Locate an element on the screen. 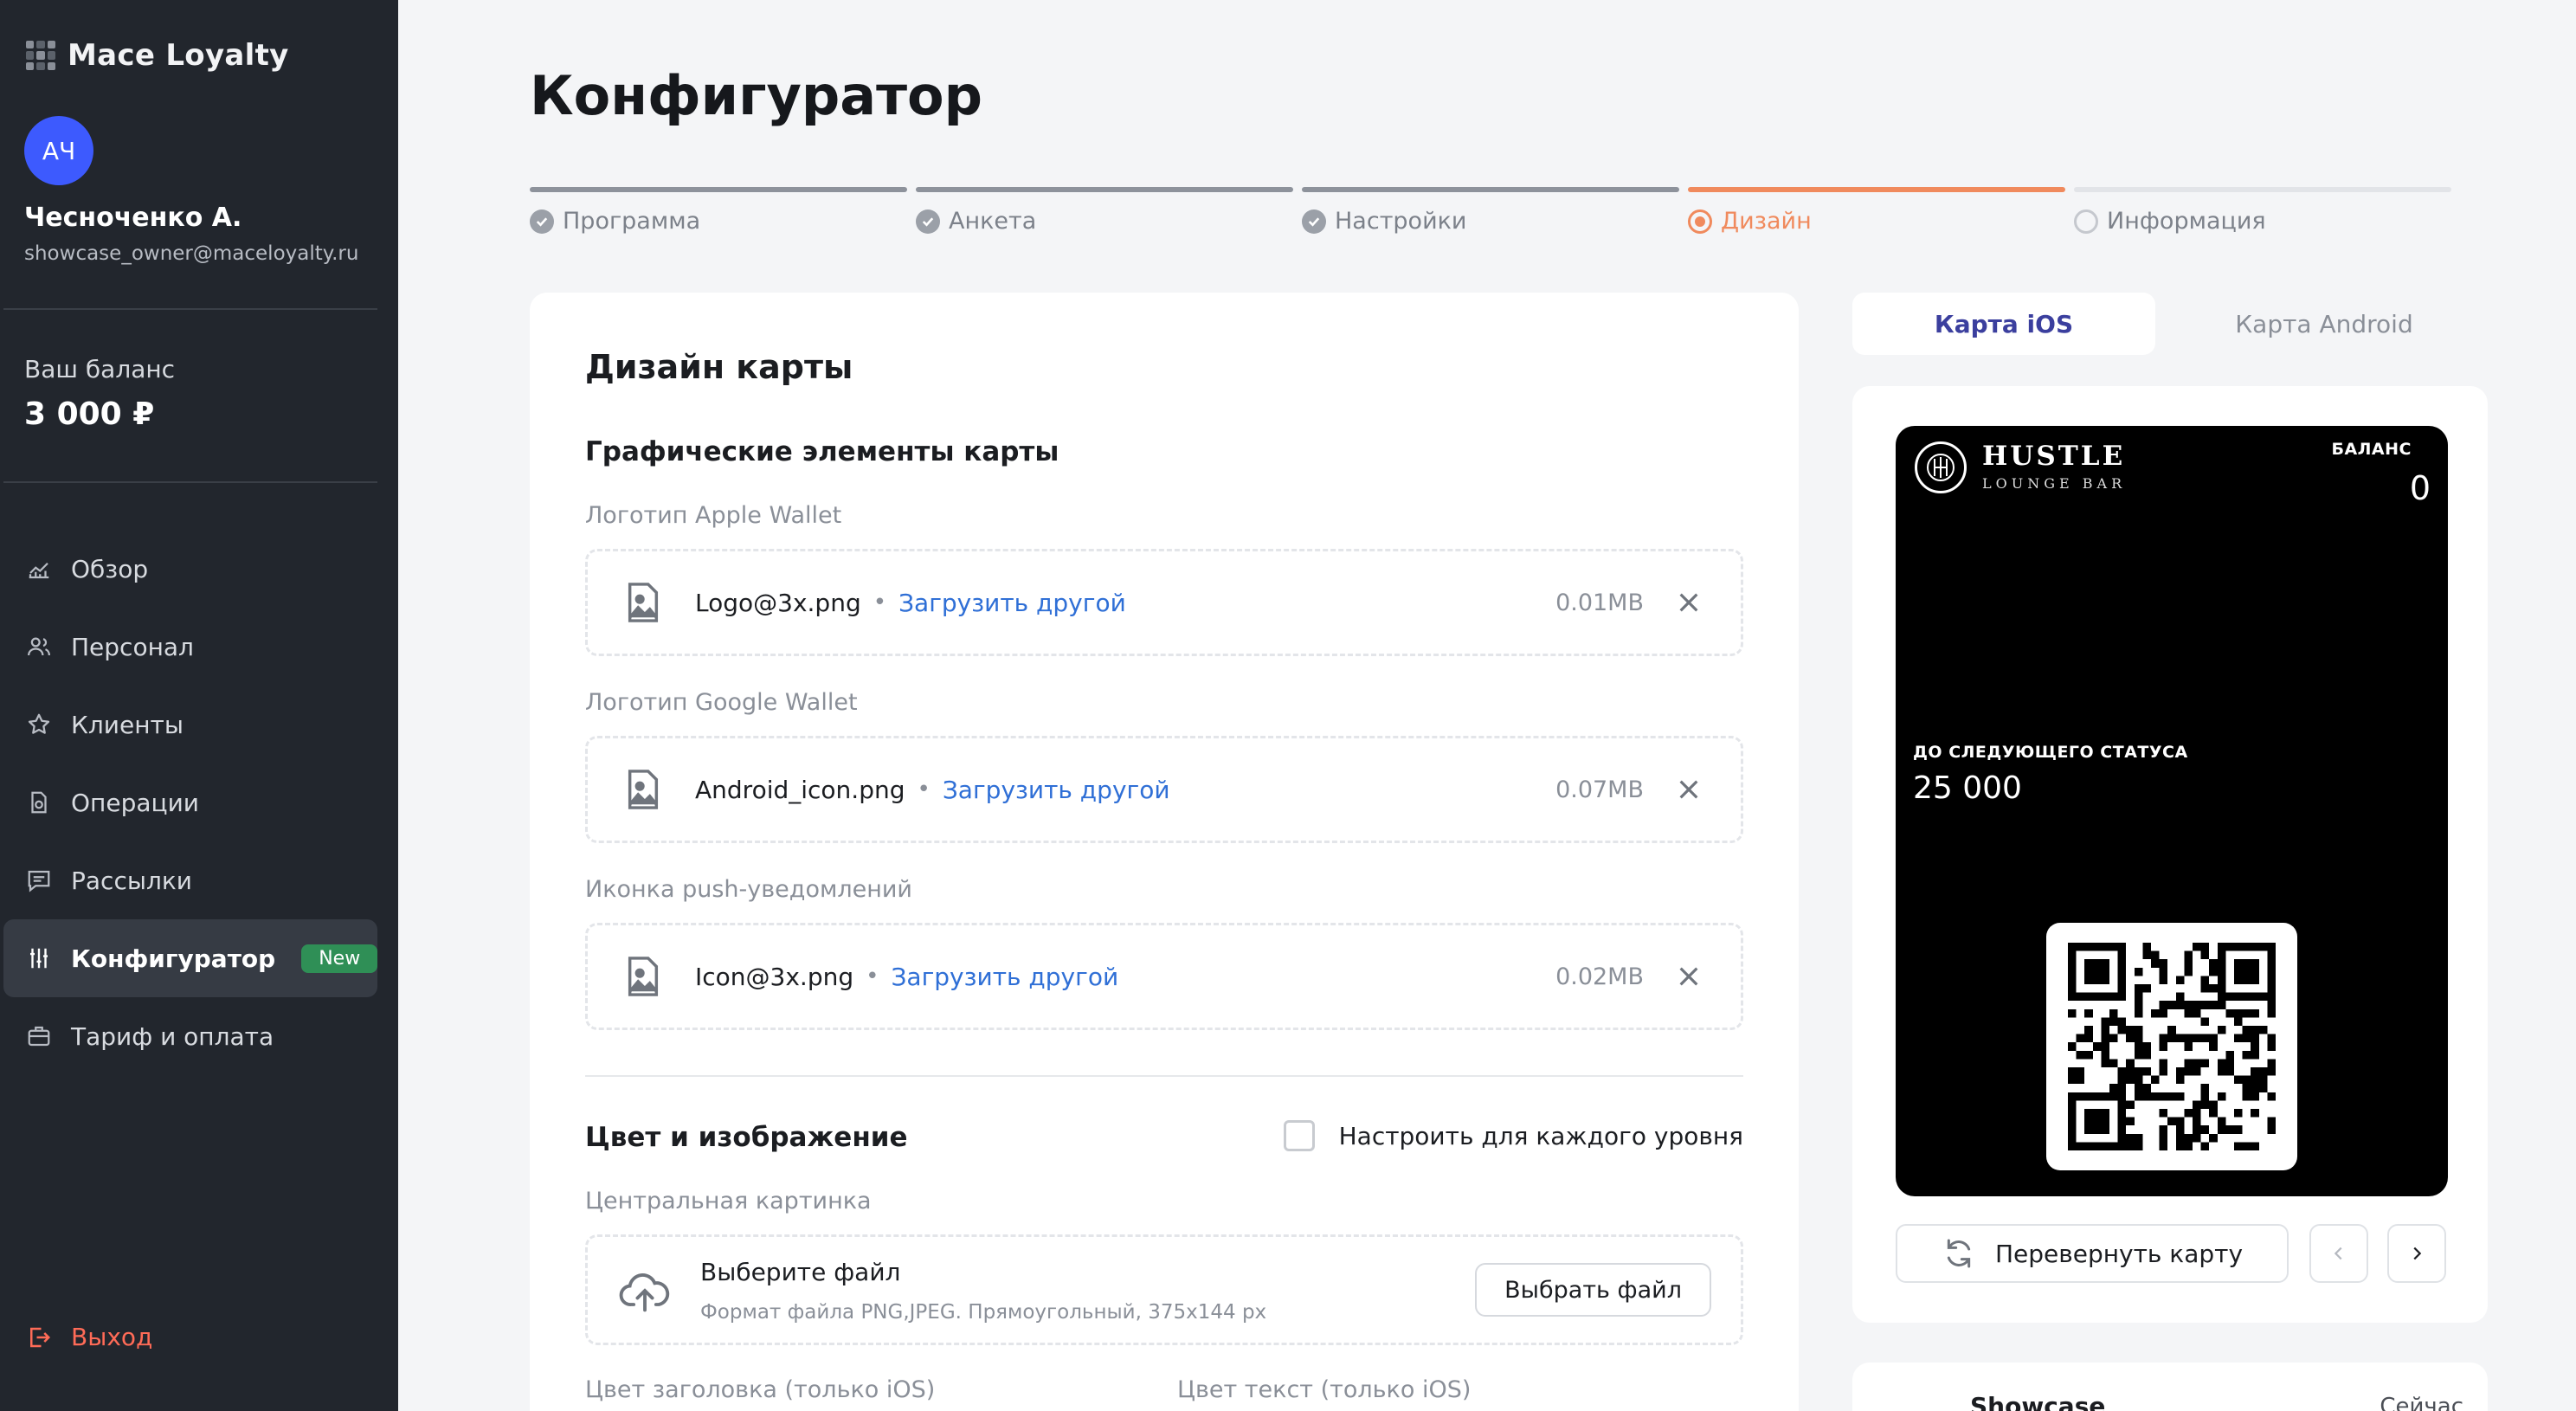  sidebar-divider is located at coordinates (190, 482).